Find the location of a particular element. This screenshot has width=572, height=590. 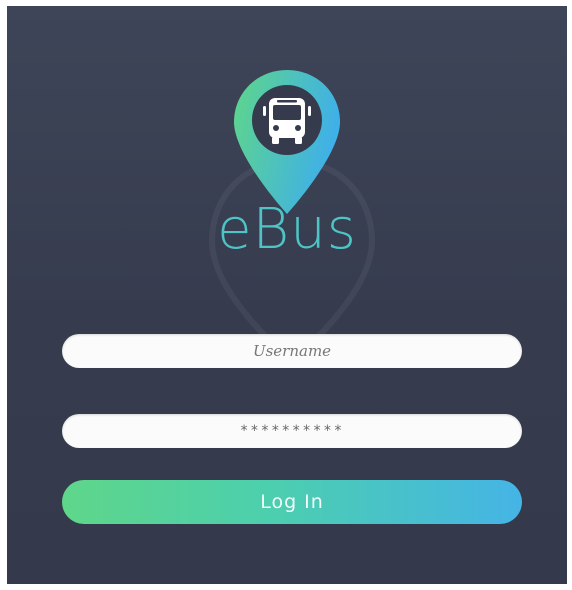

bus-location-pin-icon is located at coordinates (287, 142).